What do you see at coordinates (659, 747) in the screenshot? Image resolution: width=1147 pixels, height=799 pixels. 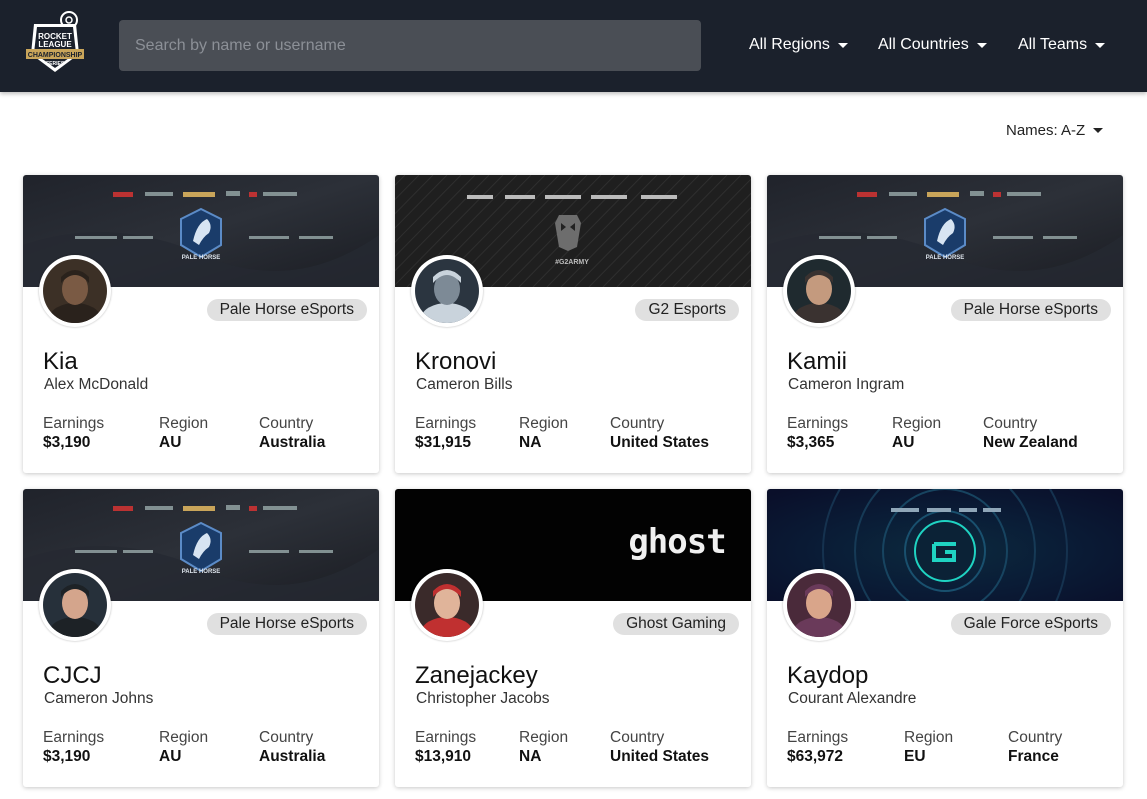 I see `country-stat: Country United States` at bounding box center [659, 747].